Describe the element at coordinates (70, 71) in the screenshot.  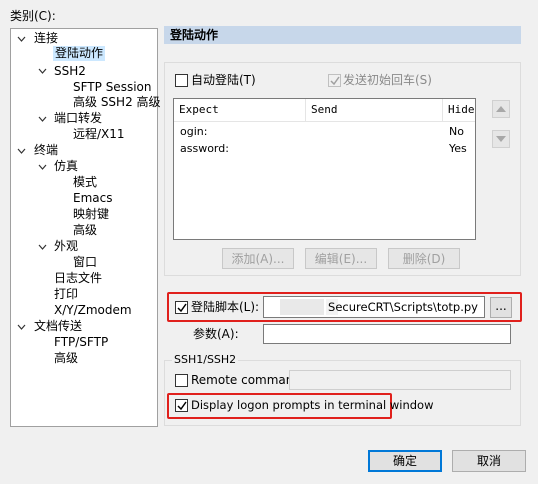
I see `tree-item-ssh2: SSH2` at that location.